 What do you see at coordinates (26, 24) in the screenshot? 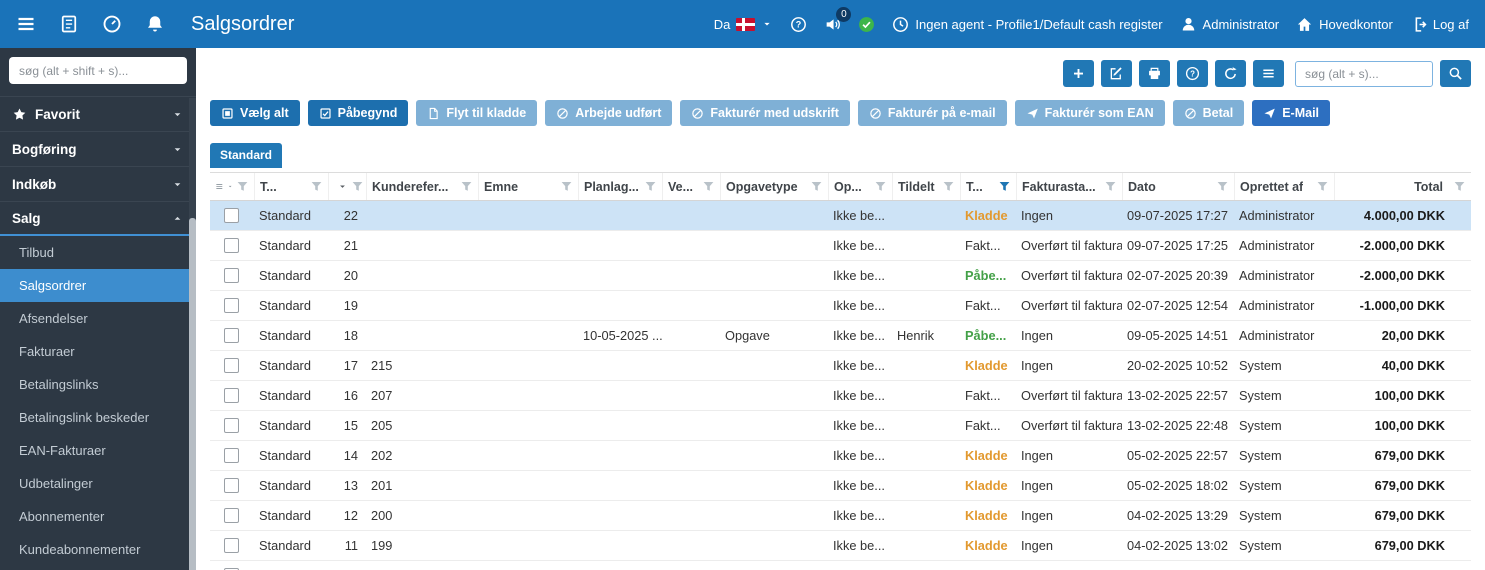
I see `hamburger-menu-icon` at bounding box center [26, 24].